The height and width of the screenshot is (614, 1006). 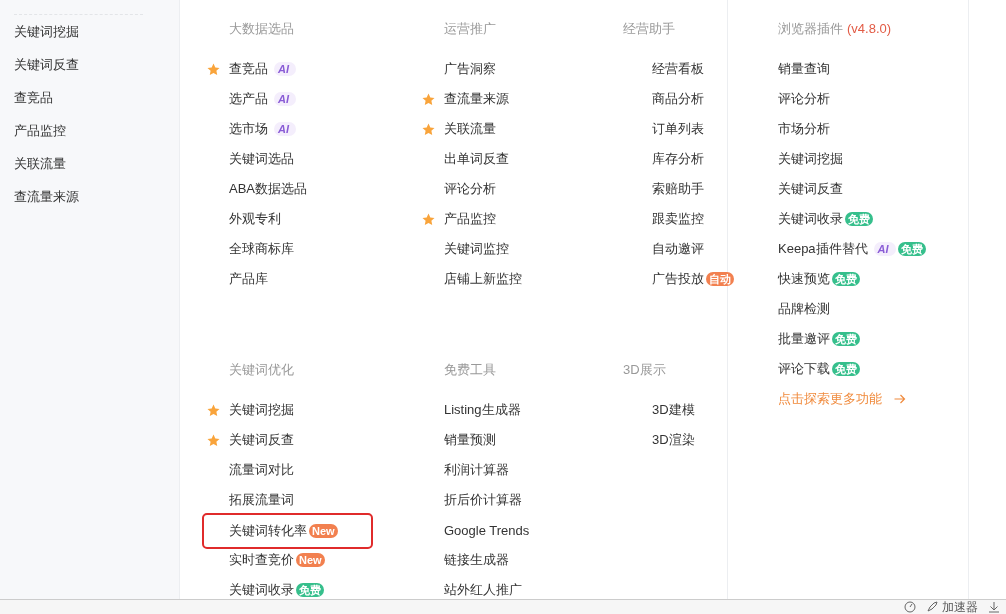 I want to click on section-title: 免费工具, so click(x=470, y=370).